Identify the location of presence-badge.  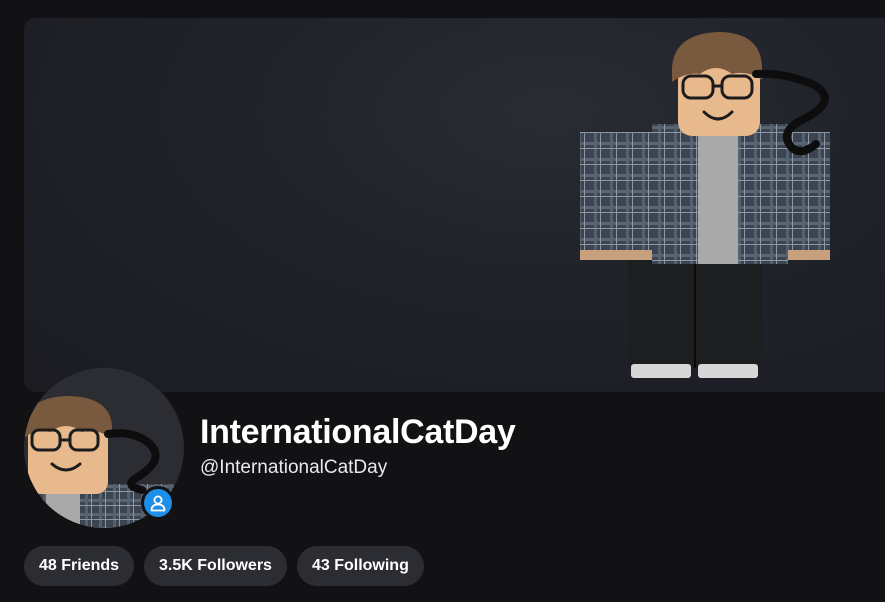
(158, 503).